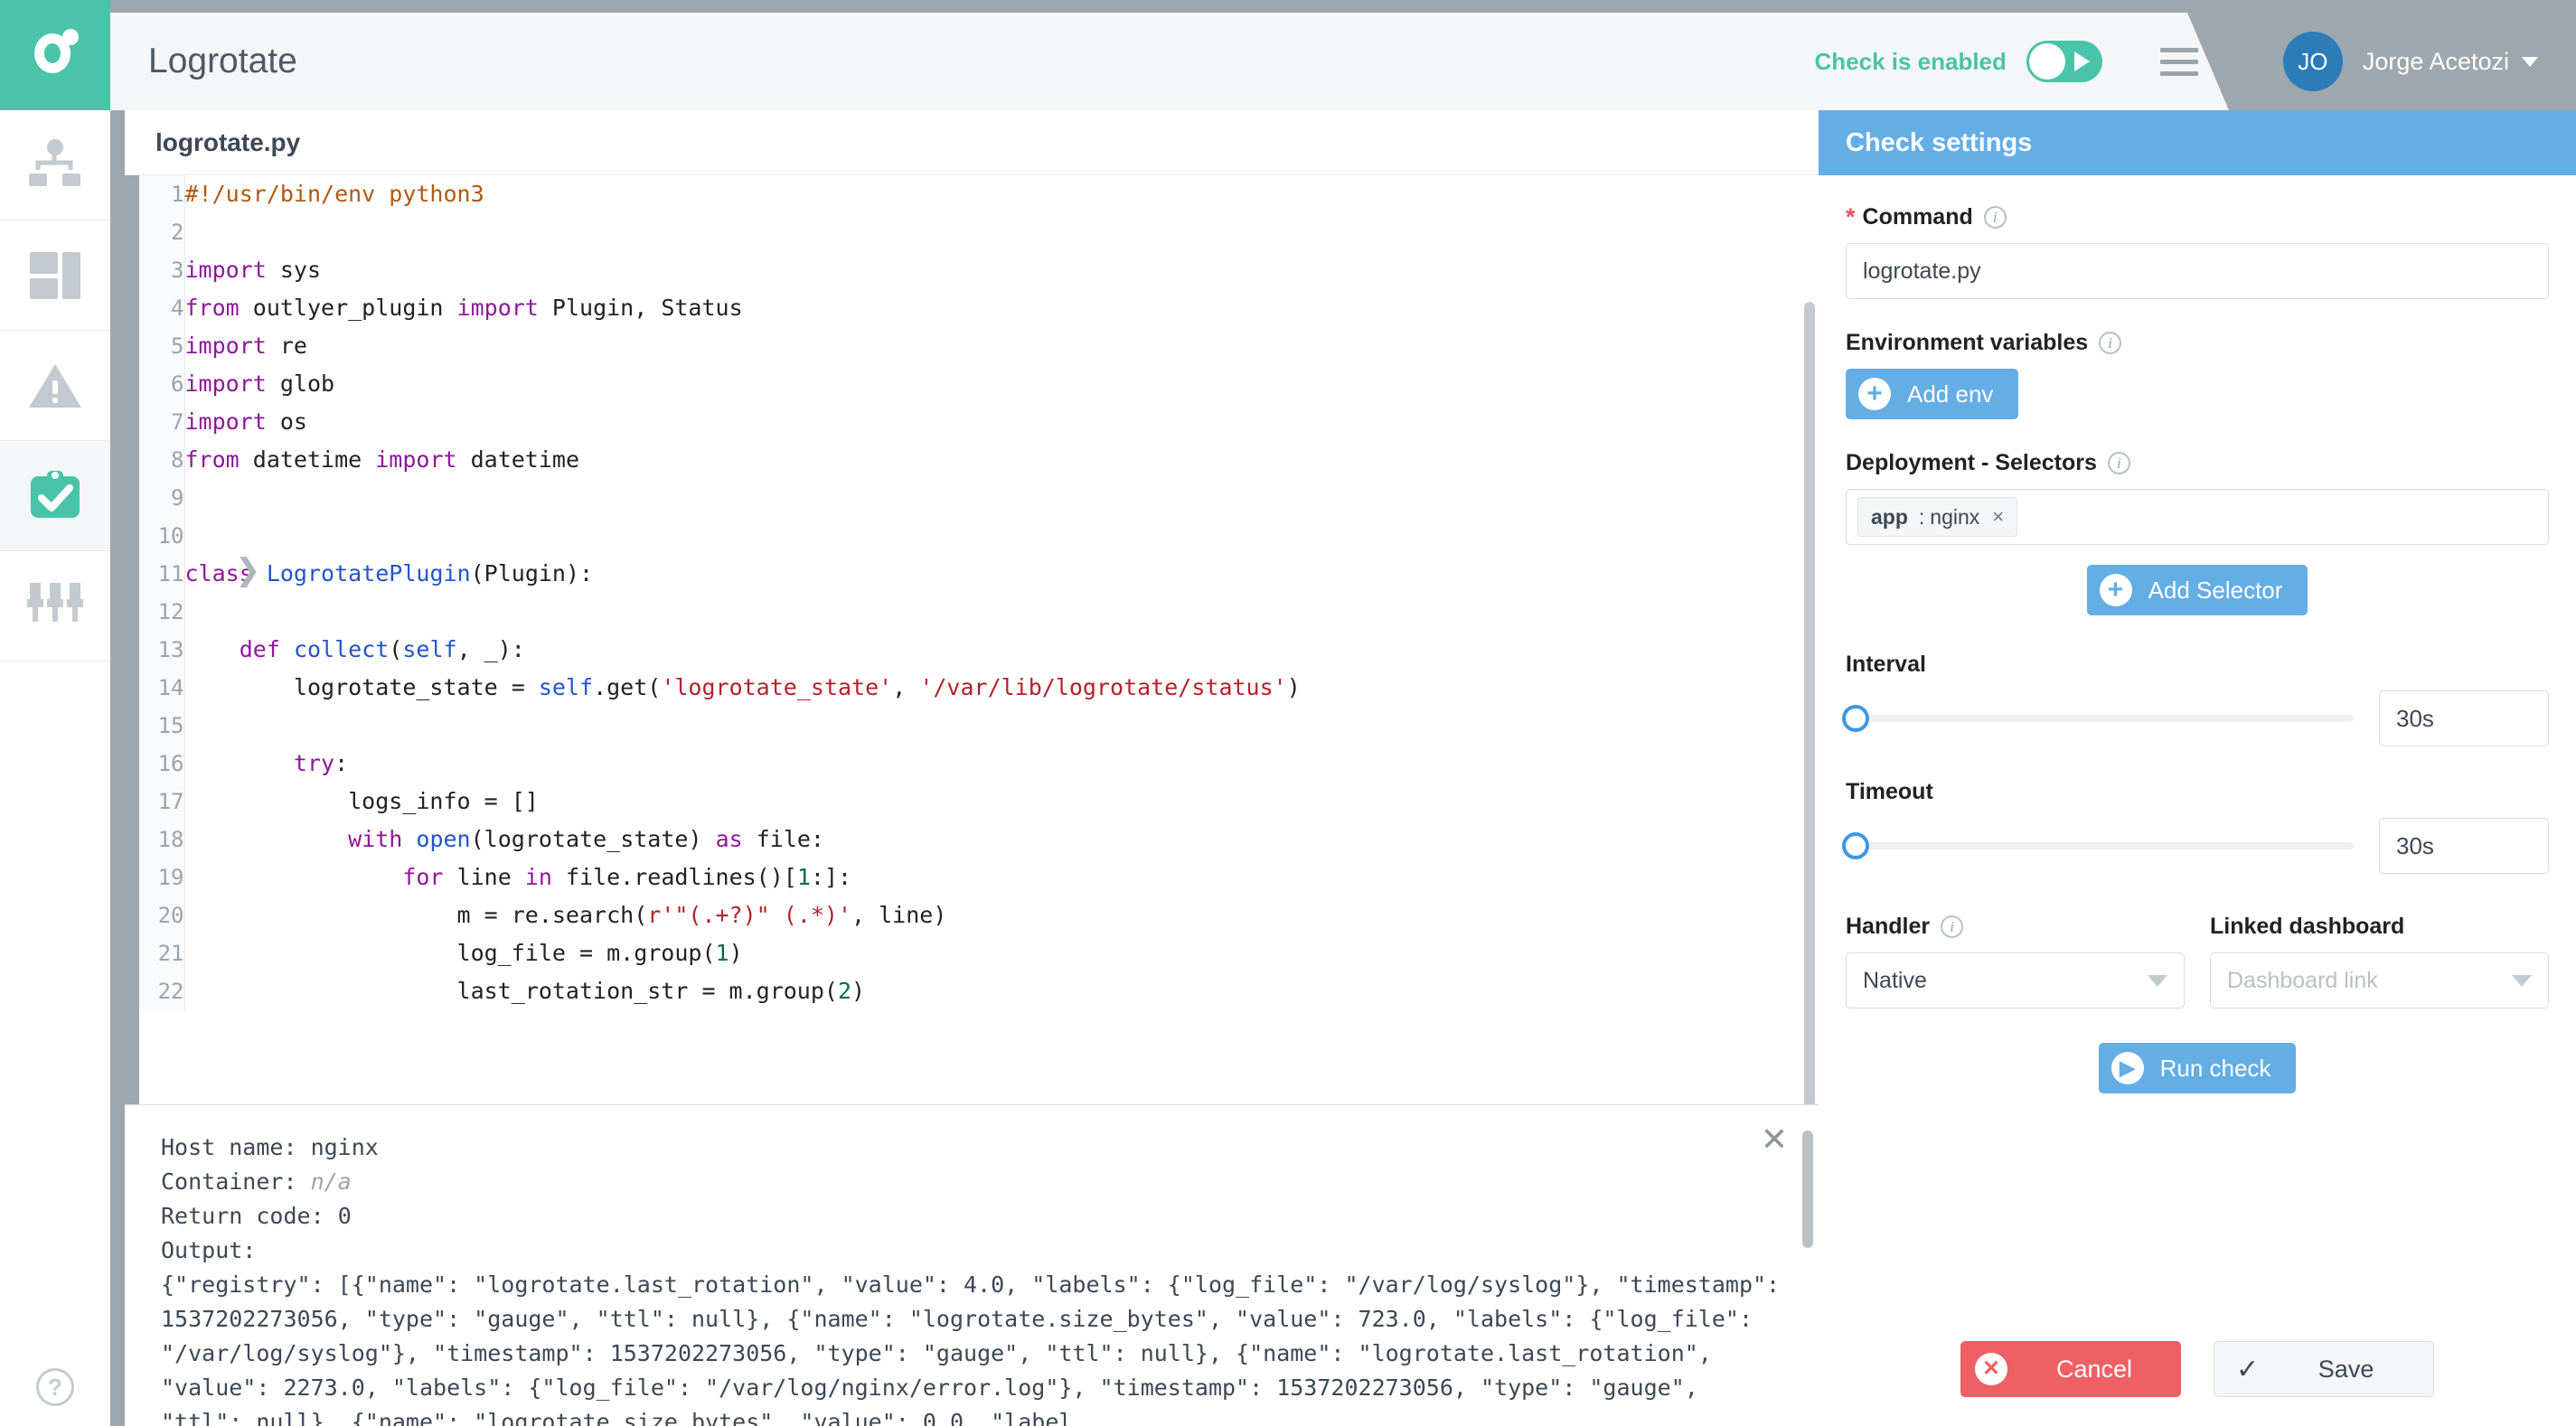  Describe the element at coordinates (972, 802) in the screenshot. I see `code-line: 17 logs_info = []` at that location.